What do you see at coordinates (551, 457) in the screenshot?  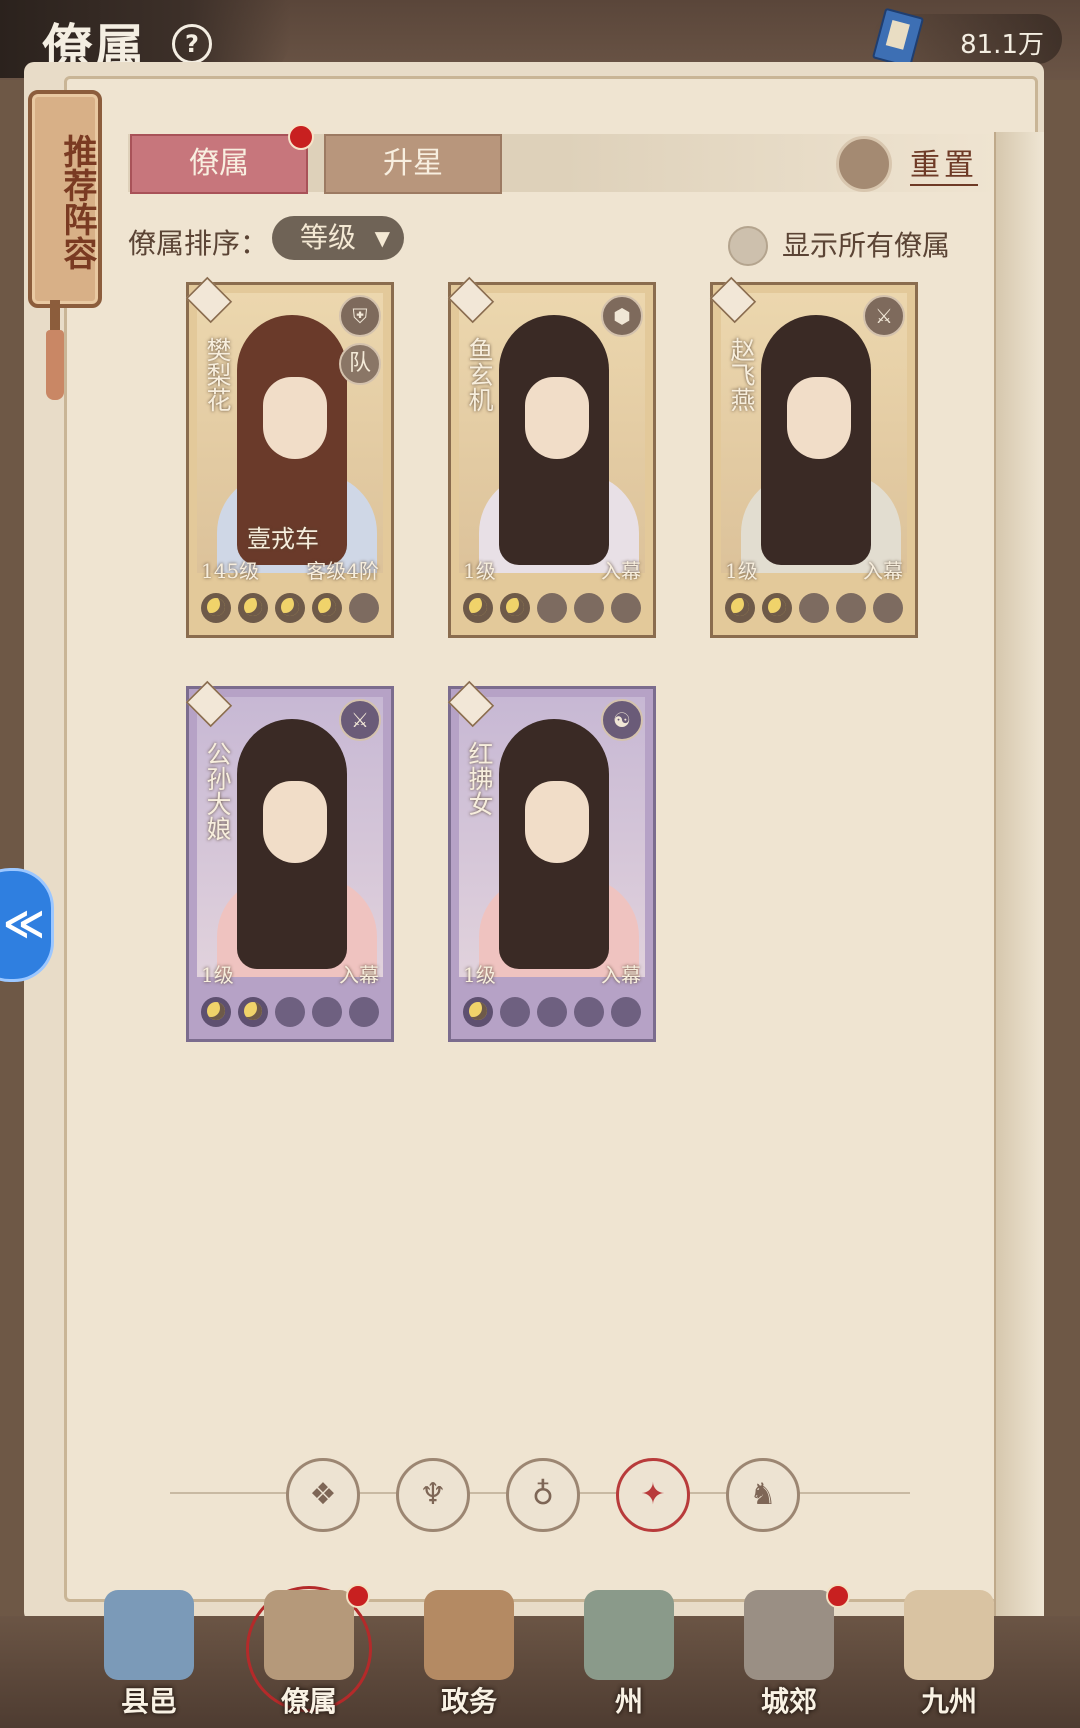 I see `character-card: ⬢ 鱼玄机 1级 入幕` at bounding box center [551, 457].